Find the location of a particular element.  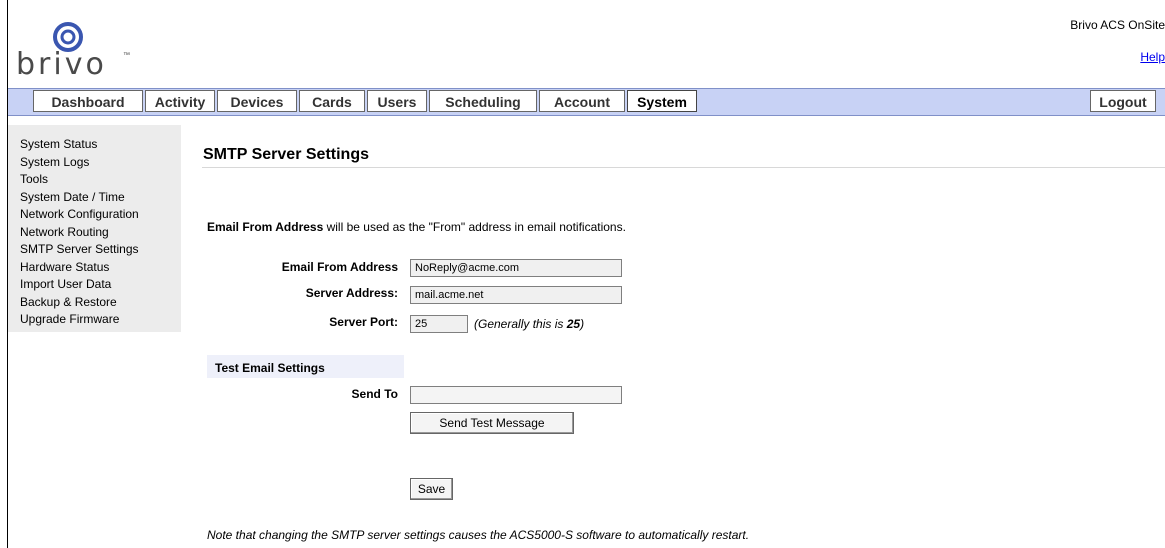

sidebar-item-import-user-data: Import User Data is located at coordinates (100, 285).